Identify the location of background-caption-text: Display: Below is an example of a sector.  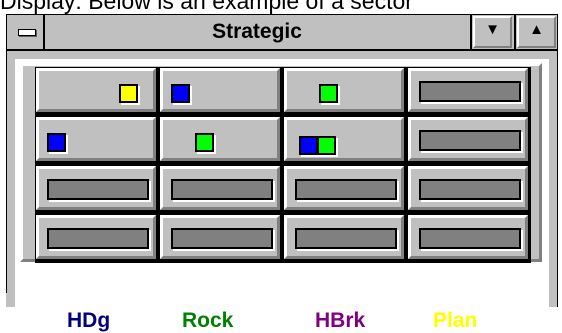
(206, 7).